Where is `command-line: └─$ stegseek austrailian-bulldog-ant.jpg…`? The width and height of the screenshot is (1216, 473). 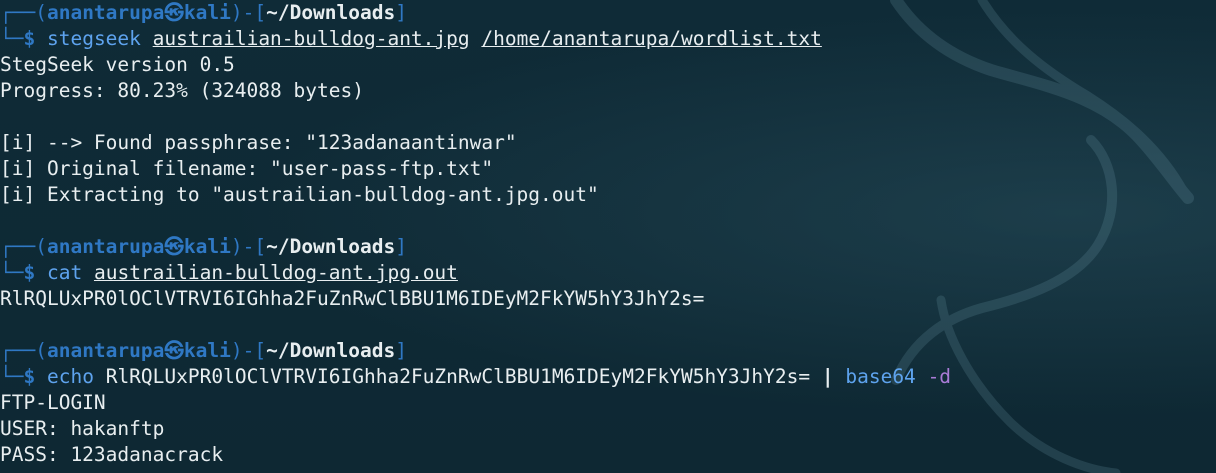
command-line: └─$ stegseek austrailian-bulldog-ant.jpg… is located at coordinates (411, 39).